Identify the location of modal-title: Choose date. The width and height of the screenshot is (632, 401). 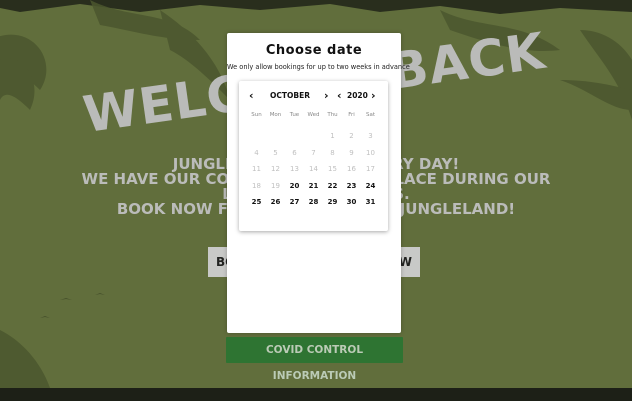
(314, 50).